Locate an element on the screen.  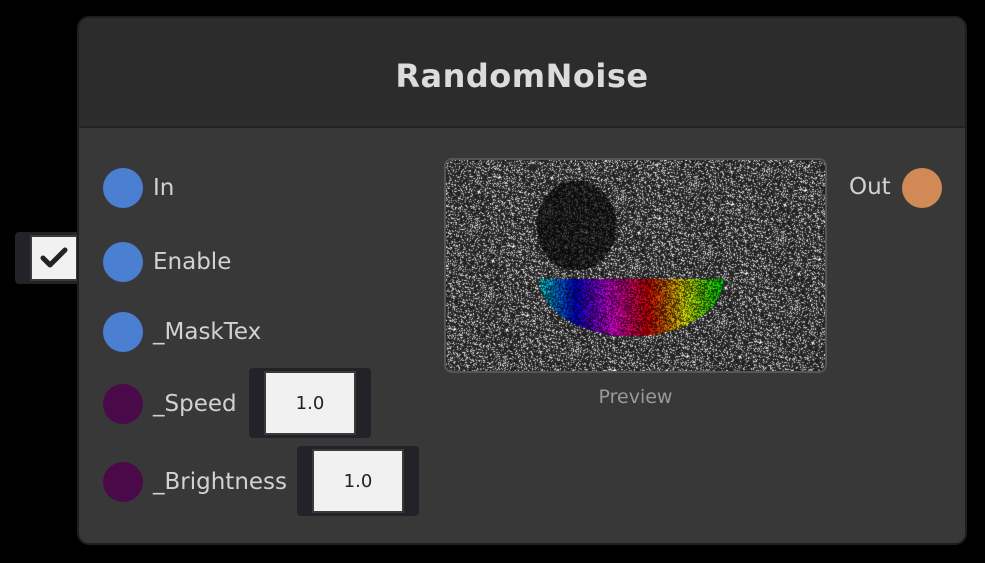
brightness-field-frame: 1.0 is located at coordinates (358, 481).